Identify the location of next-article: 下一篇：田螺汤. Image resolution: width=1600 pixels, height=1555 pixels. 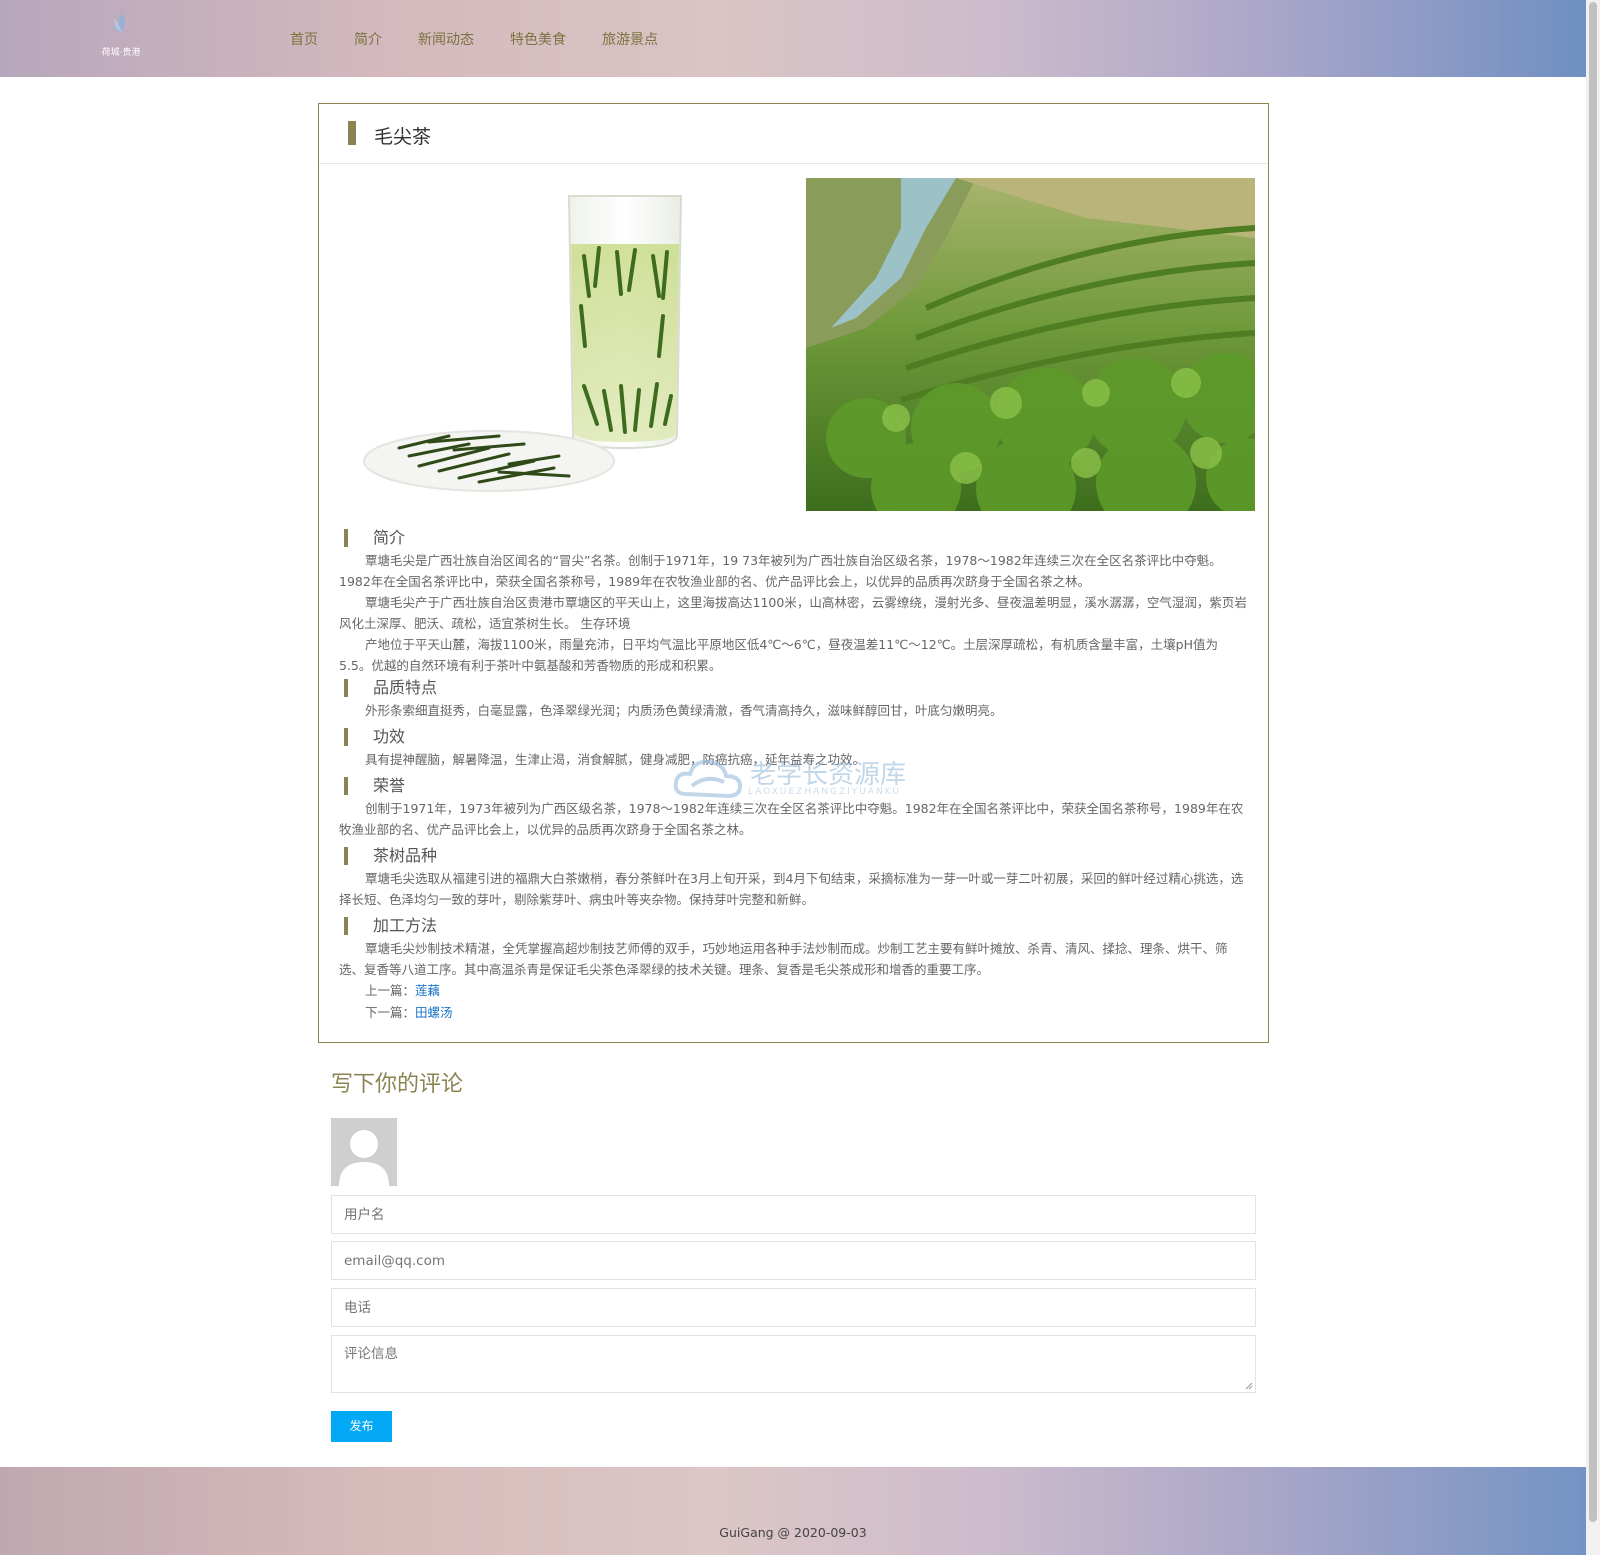
(794, 1013).